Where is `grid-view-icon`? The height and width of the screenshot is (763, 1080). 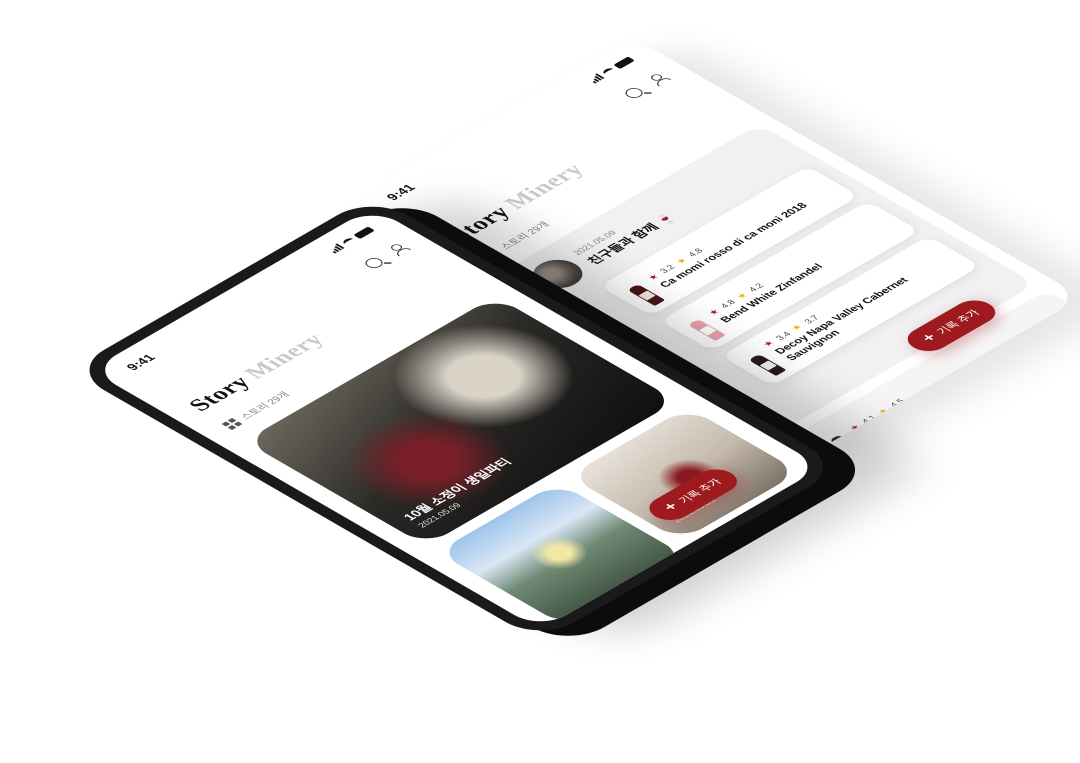
grid-view-icon is located at coordinates (231, 423).